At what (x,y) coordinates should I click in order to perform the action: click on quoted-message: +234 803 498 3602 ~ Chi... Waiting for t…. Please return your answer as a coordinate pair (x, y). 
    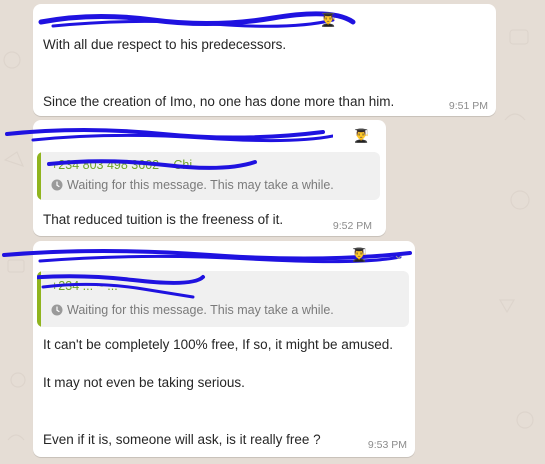
    Looking at the image, I should click on (208, 176).